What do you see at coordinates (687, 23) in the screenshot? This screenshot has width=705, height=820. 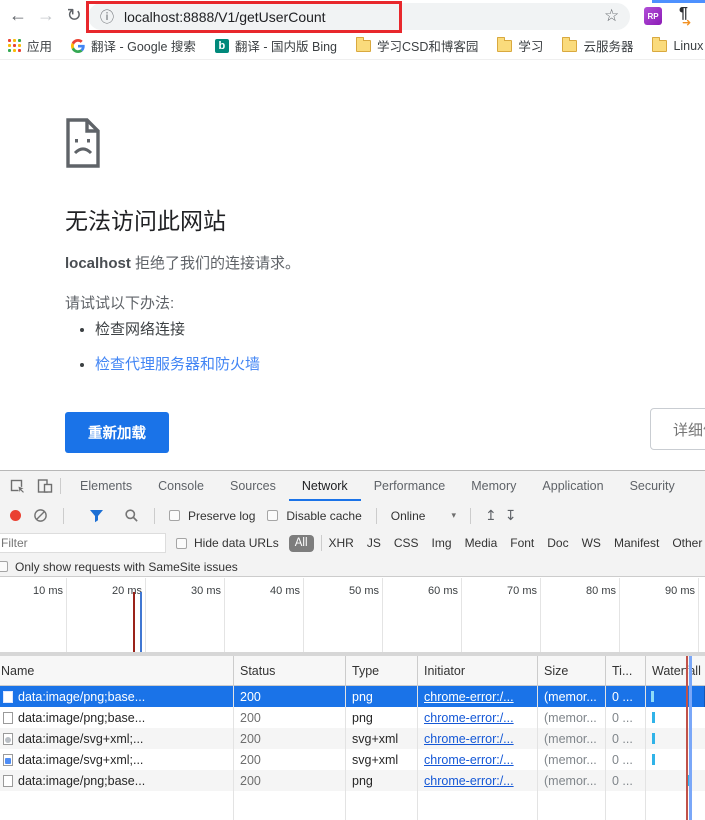 I see `translate-arrow: ➜` at bounding box center [687, 23].